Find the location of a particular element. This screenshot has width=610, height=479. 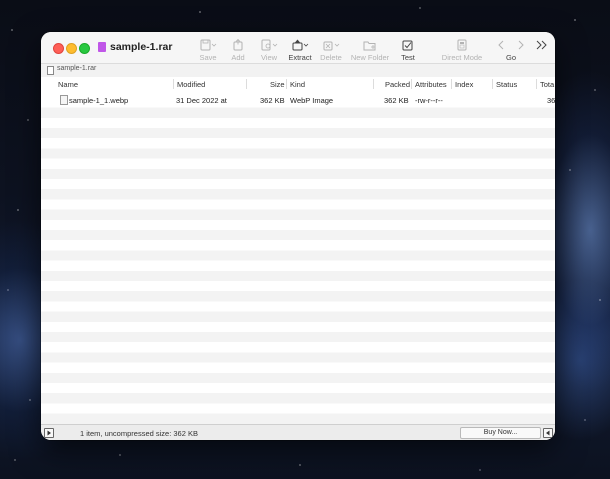

minimize-window-button is located at coordinates (71, 48).